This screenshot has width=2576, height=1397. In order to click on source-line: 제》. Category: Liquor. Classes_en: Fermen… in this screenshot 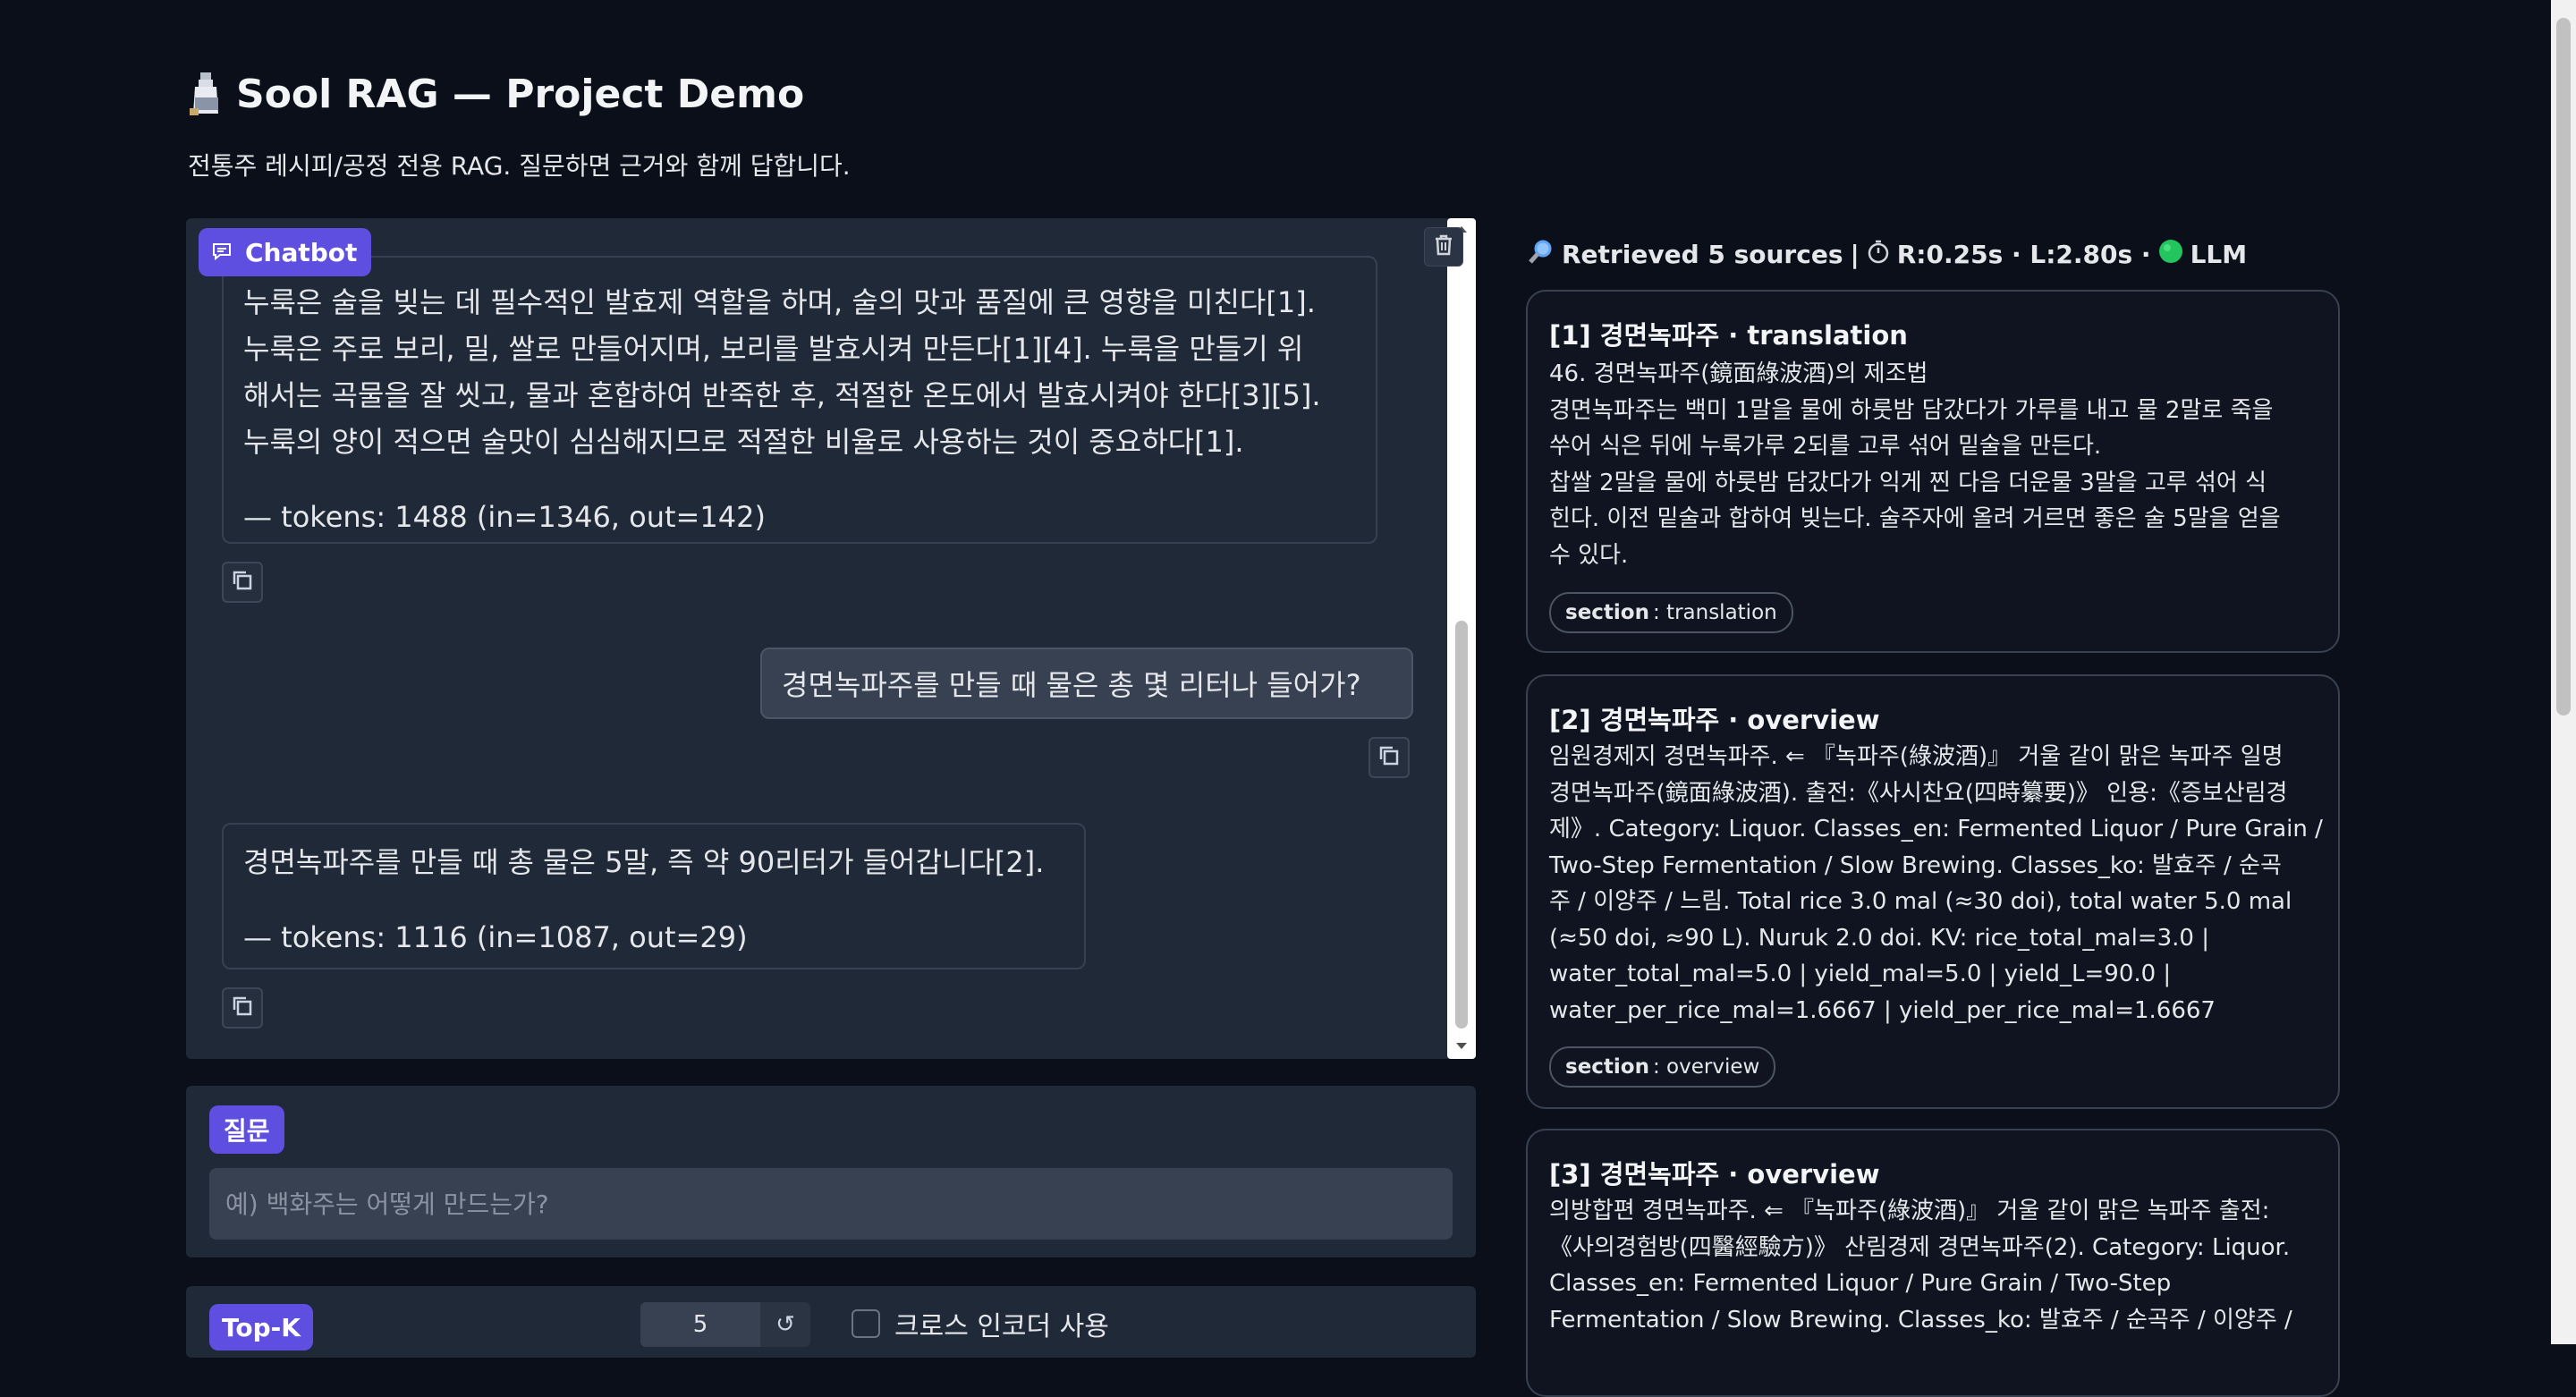, I will do `click(1936, 829)`.